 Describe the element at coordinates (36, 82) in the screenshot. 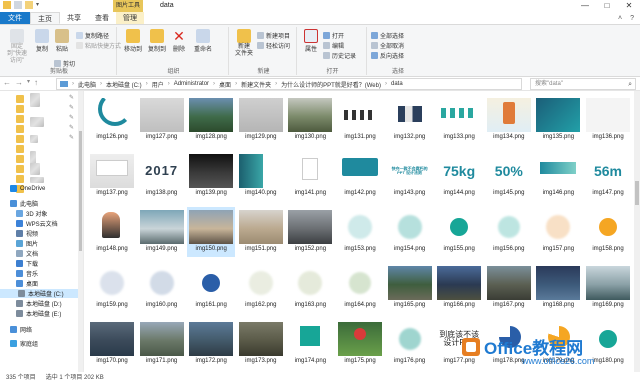

I see `up-icon: ↑` at that location.